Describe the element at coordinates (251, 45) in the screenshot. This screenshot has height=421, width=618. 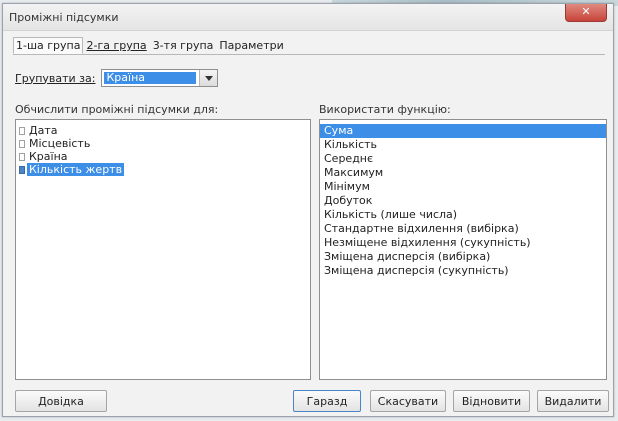
I see `tab-options: Параметри` at that location.